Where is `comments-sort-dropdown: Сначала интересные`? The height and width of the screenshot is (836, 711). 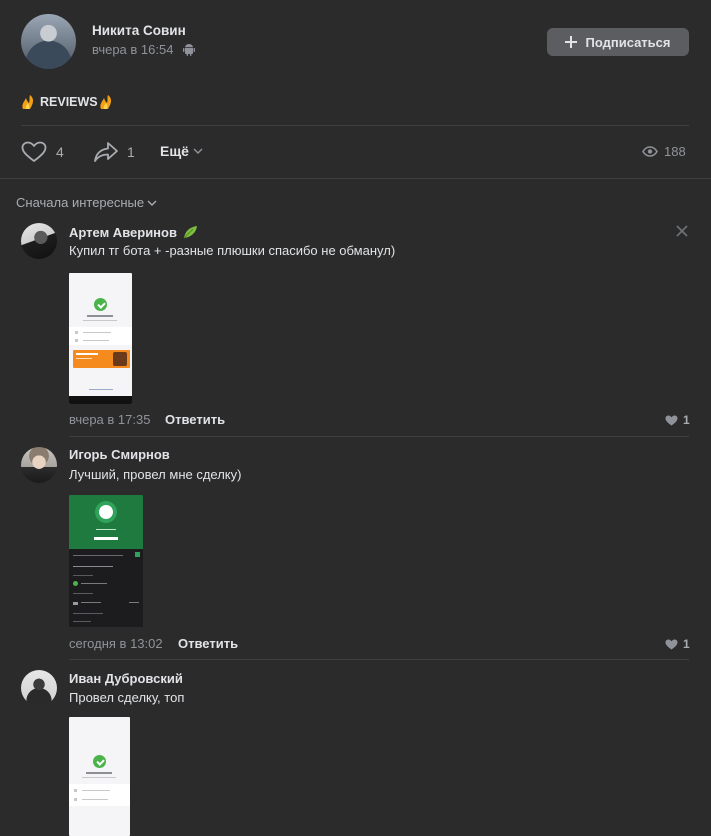
comments-sort-dropdown: Сначала интересные is located at coordinates (86, 202).